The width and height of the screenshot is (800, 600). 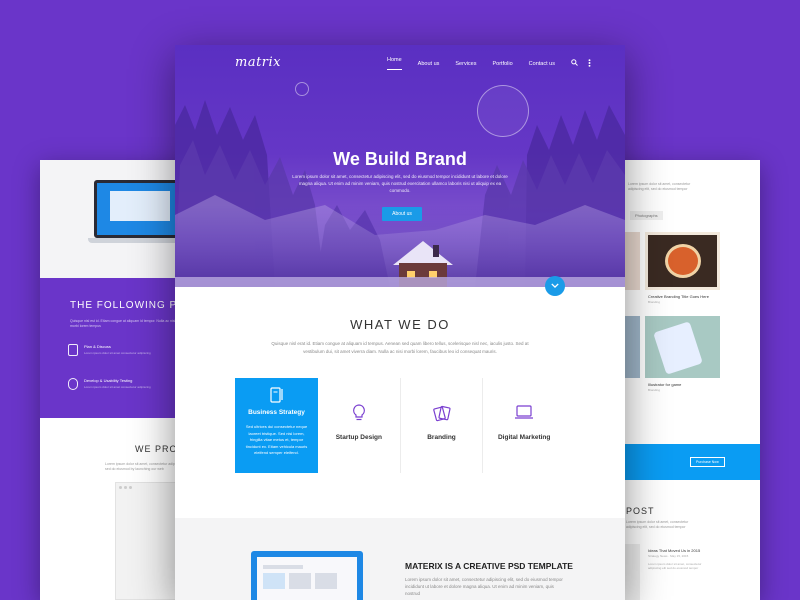 I want to click on portfolio-item-title: Illustrator for game, so click(x=665, y=384).